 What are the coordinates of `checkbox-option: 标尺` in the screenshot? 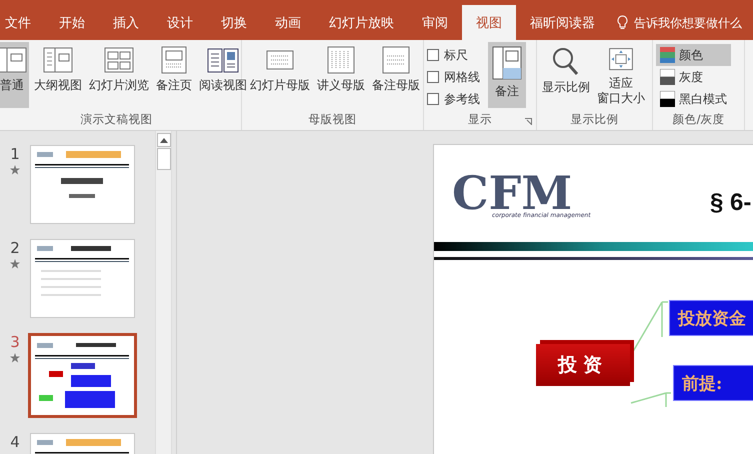 It's located at (453, 55).